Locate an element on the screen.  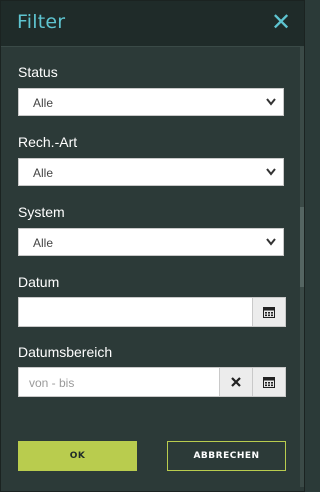
system-select: Alle is located at coordinates (151, 242).